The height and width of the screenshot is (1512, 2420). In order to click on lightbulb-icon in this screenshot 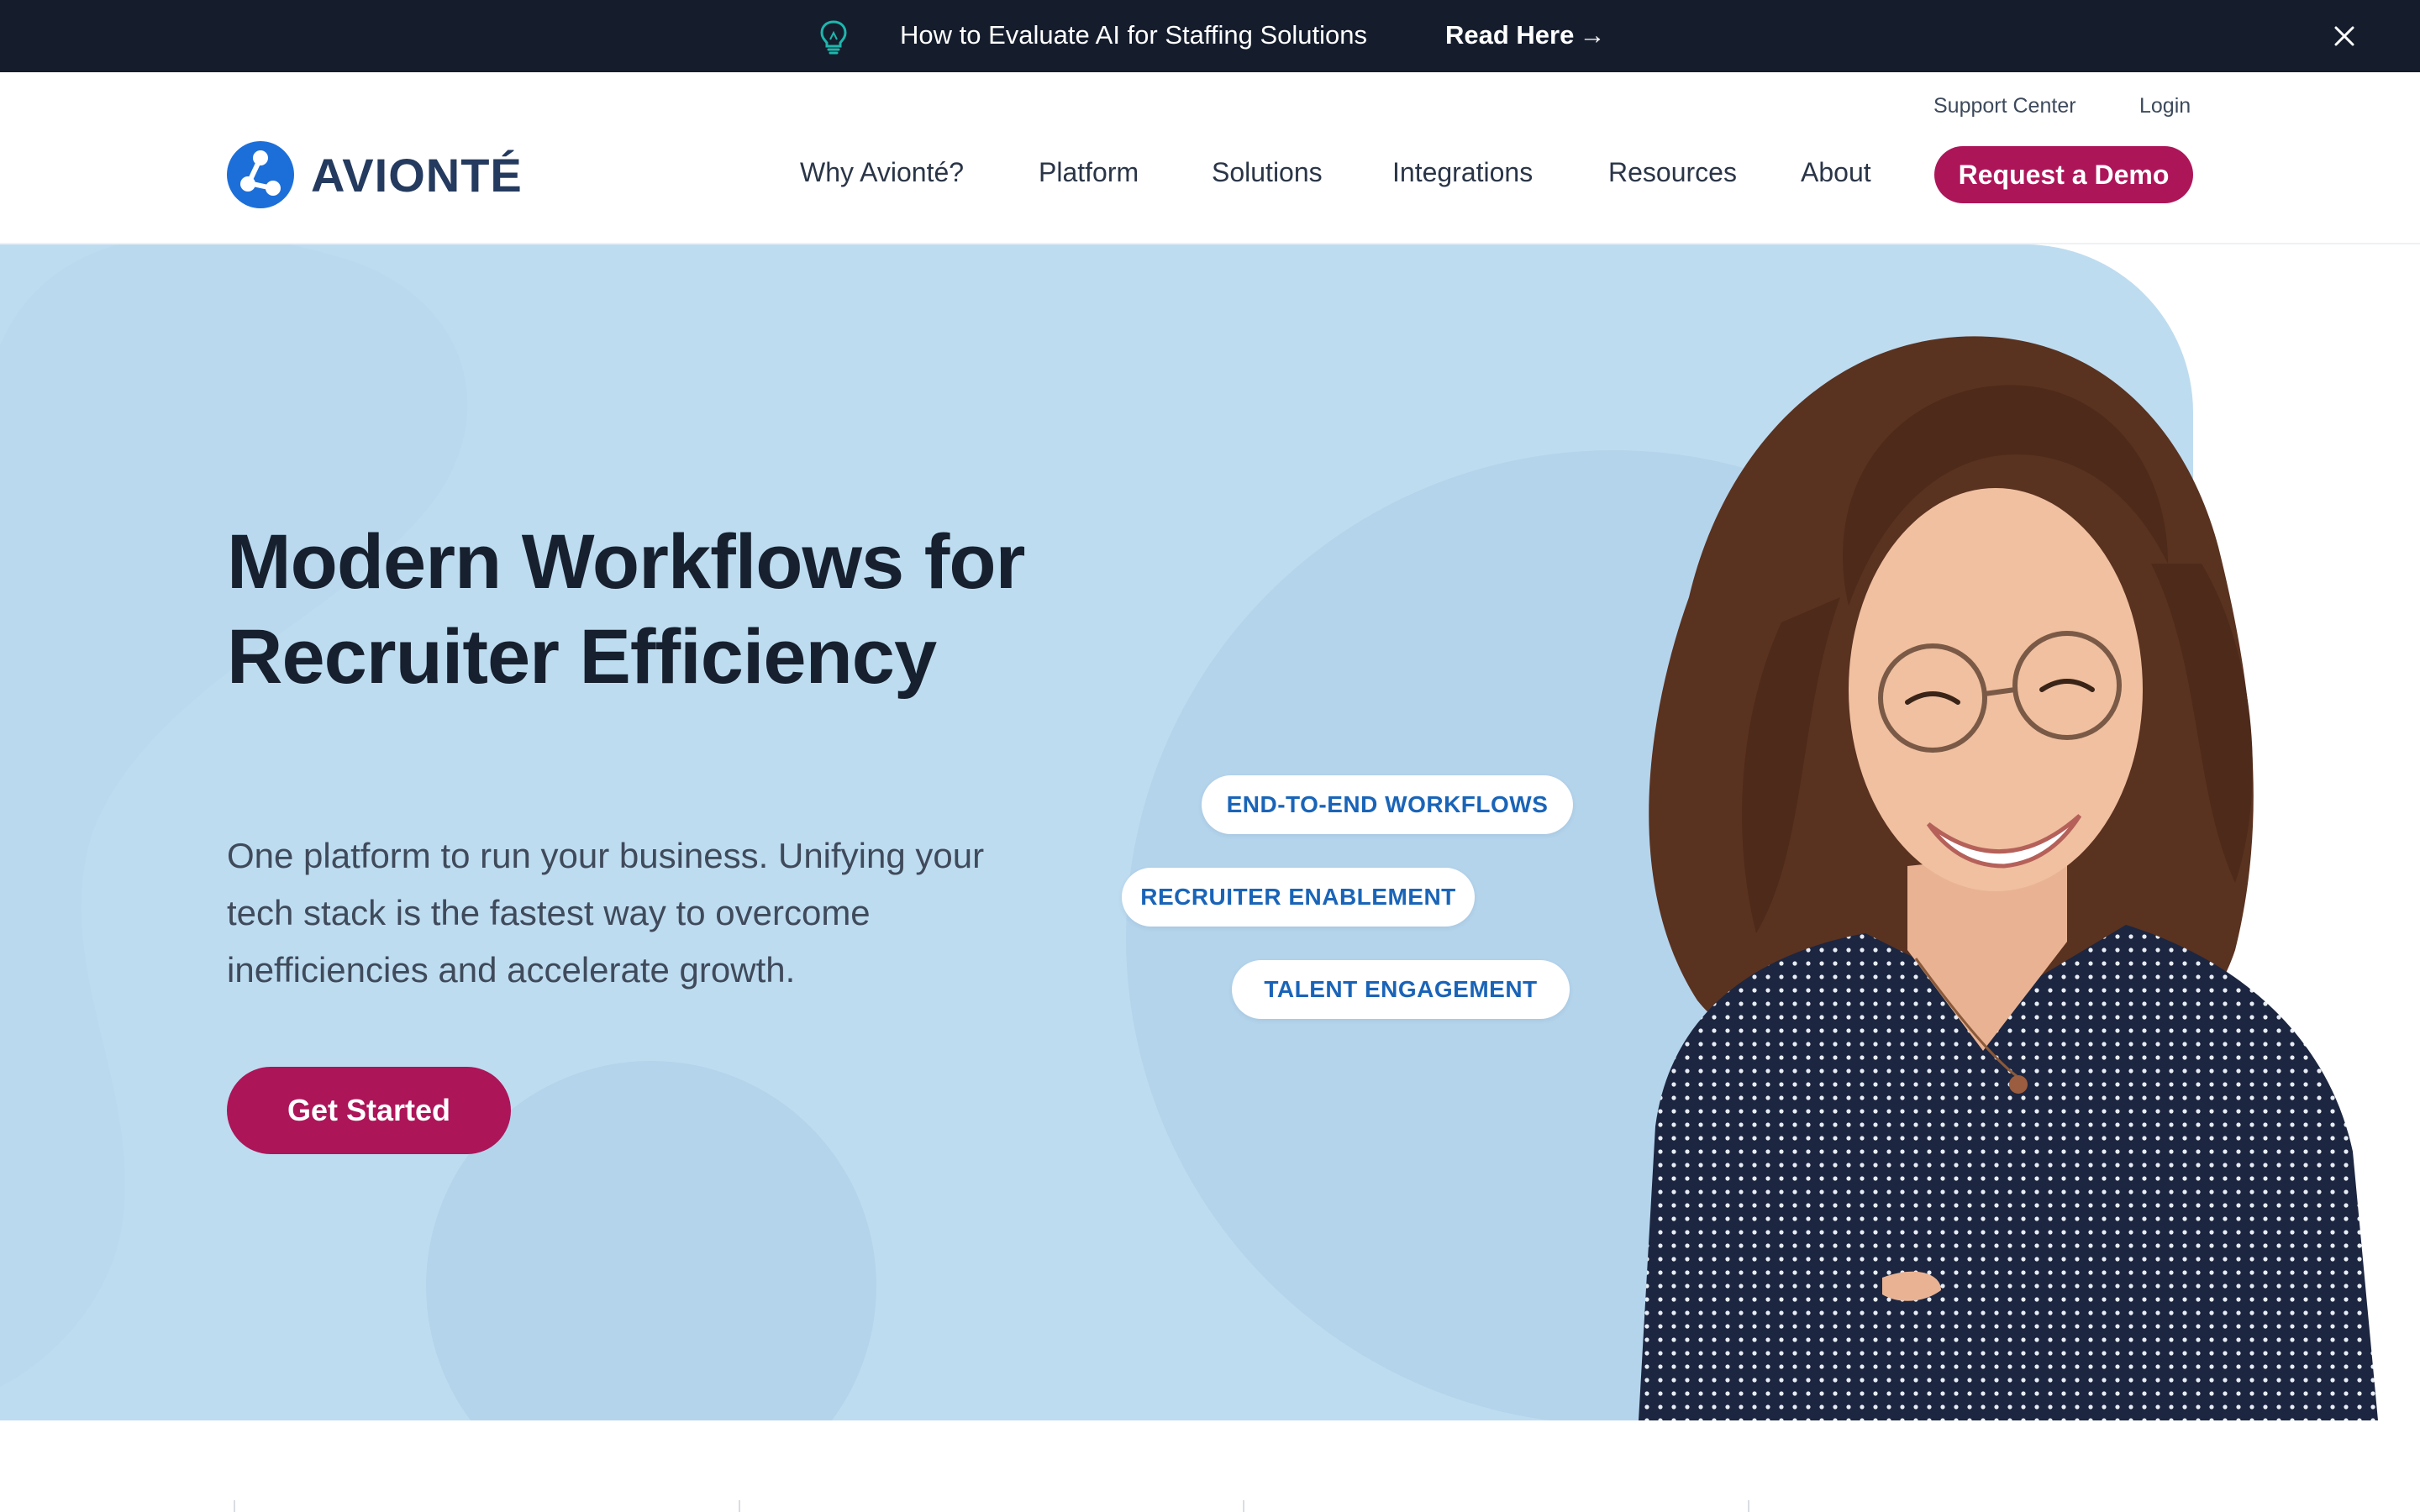, I will do `click(833, 37)`.